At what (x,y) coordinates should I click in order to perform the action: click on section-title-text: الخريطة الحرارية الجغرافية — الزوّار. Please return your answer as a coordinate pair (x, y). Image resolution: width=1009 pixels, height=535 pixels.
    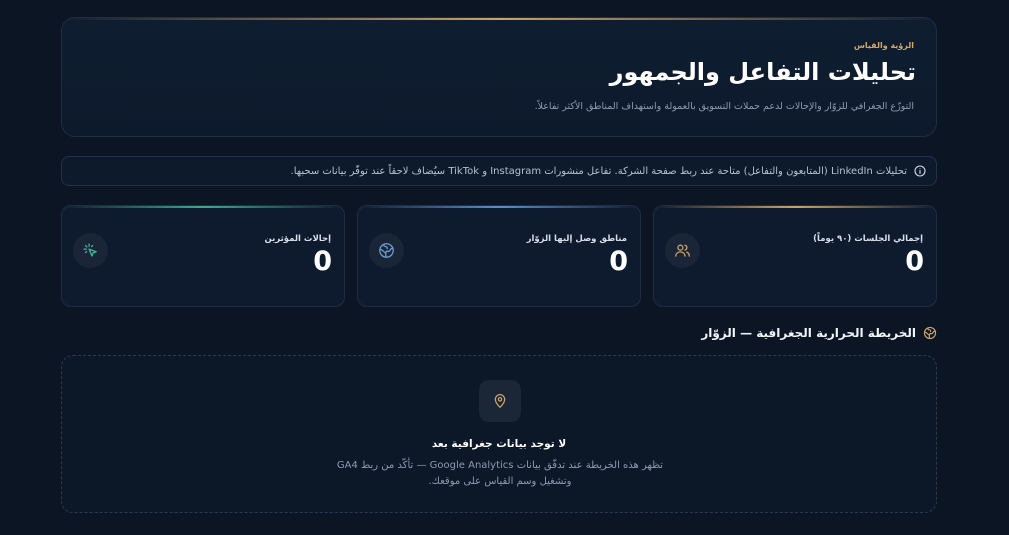
    Looking at the image, I should click on (808, 333).